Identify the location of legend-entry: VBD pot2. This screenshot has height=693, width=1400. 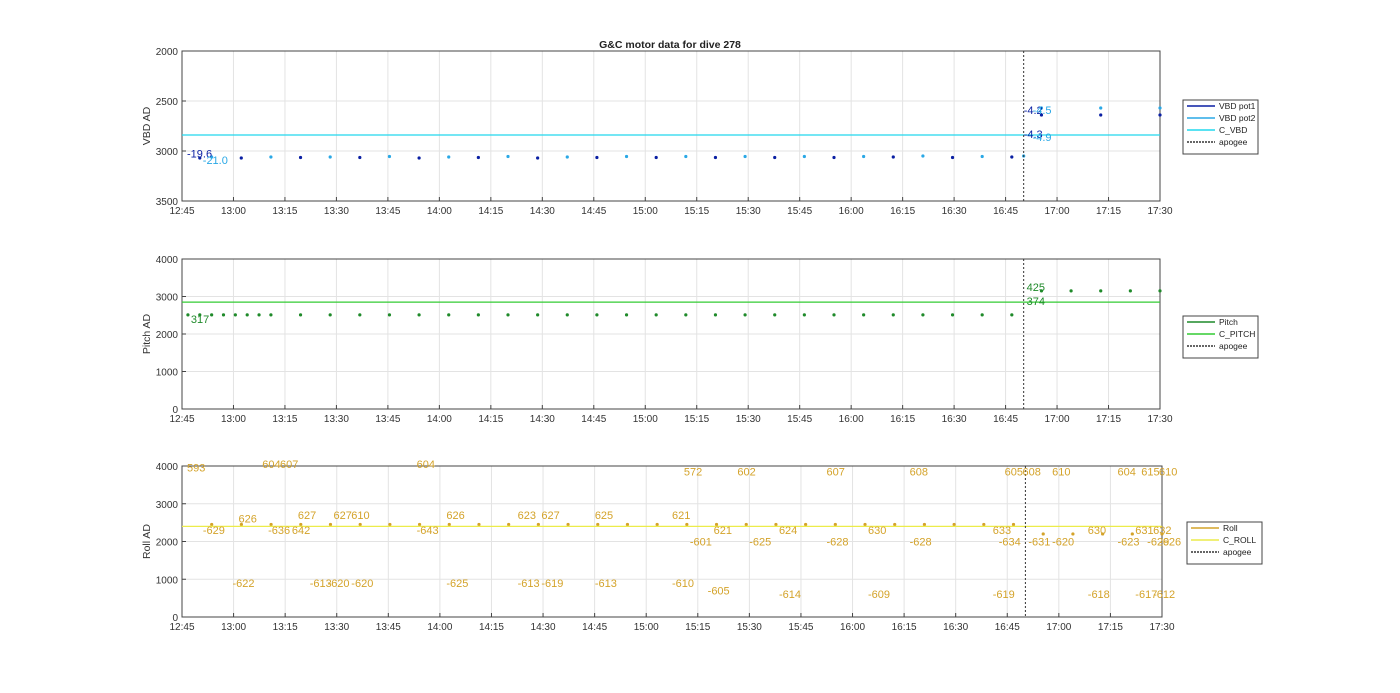
(1237, 118).